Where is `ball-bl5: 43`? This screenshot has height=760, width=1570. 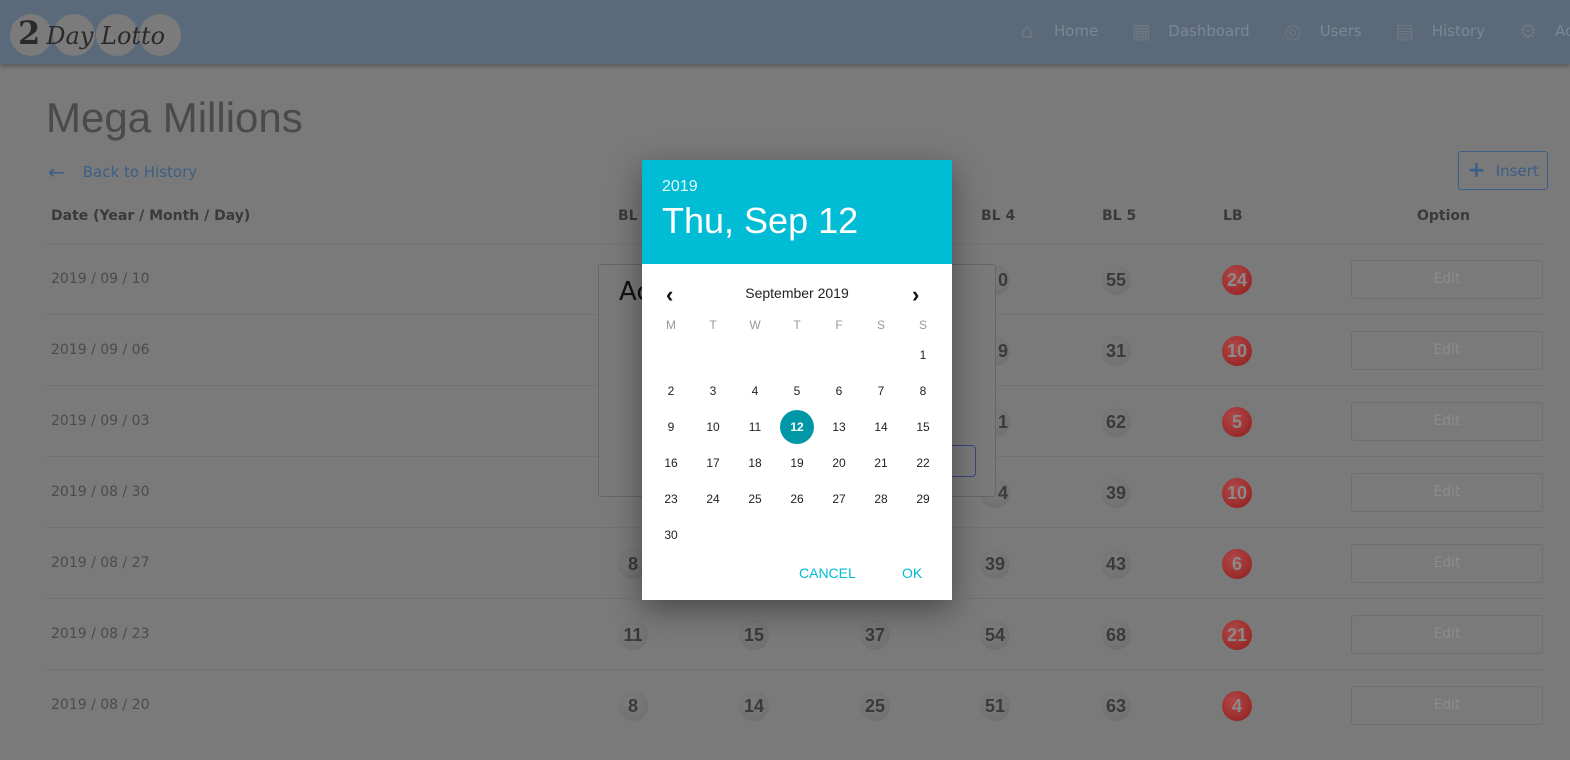
ball-bl5: 43 is located at coordinates (1116, 564).